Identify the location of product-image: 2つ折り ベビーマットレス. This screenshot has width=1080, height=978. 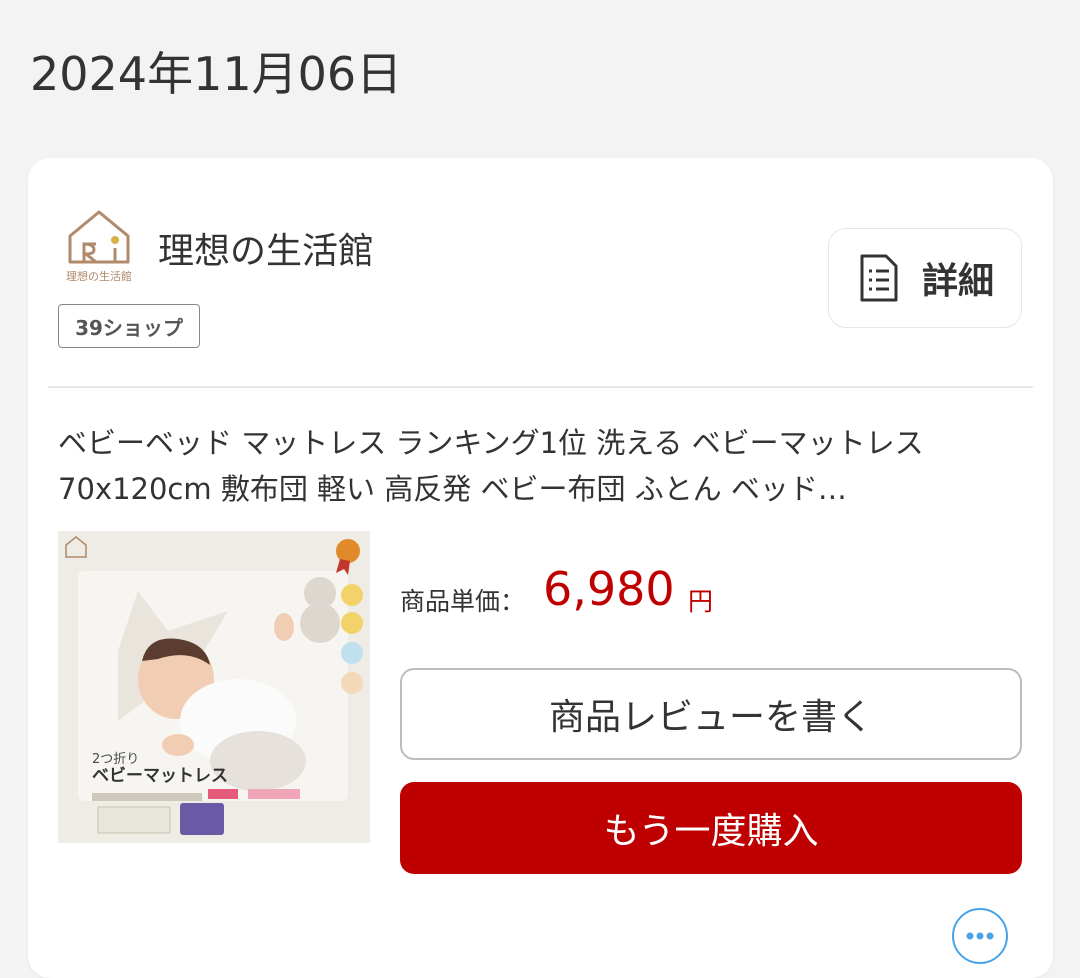
(214, 687).